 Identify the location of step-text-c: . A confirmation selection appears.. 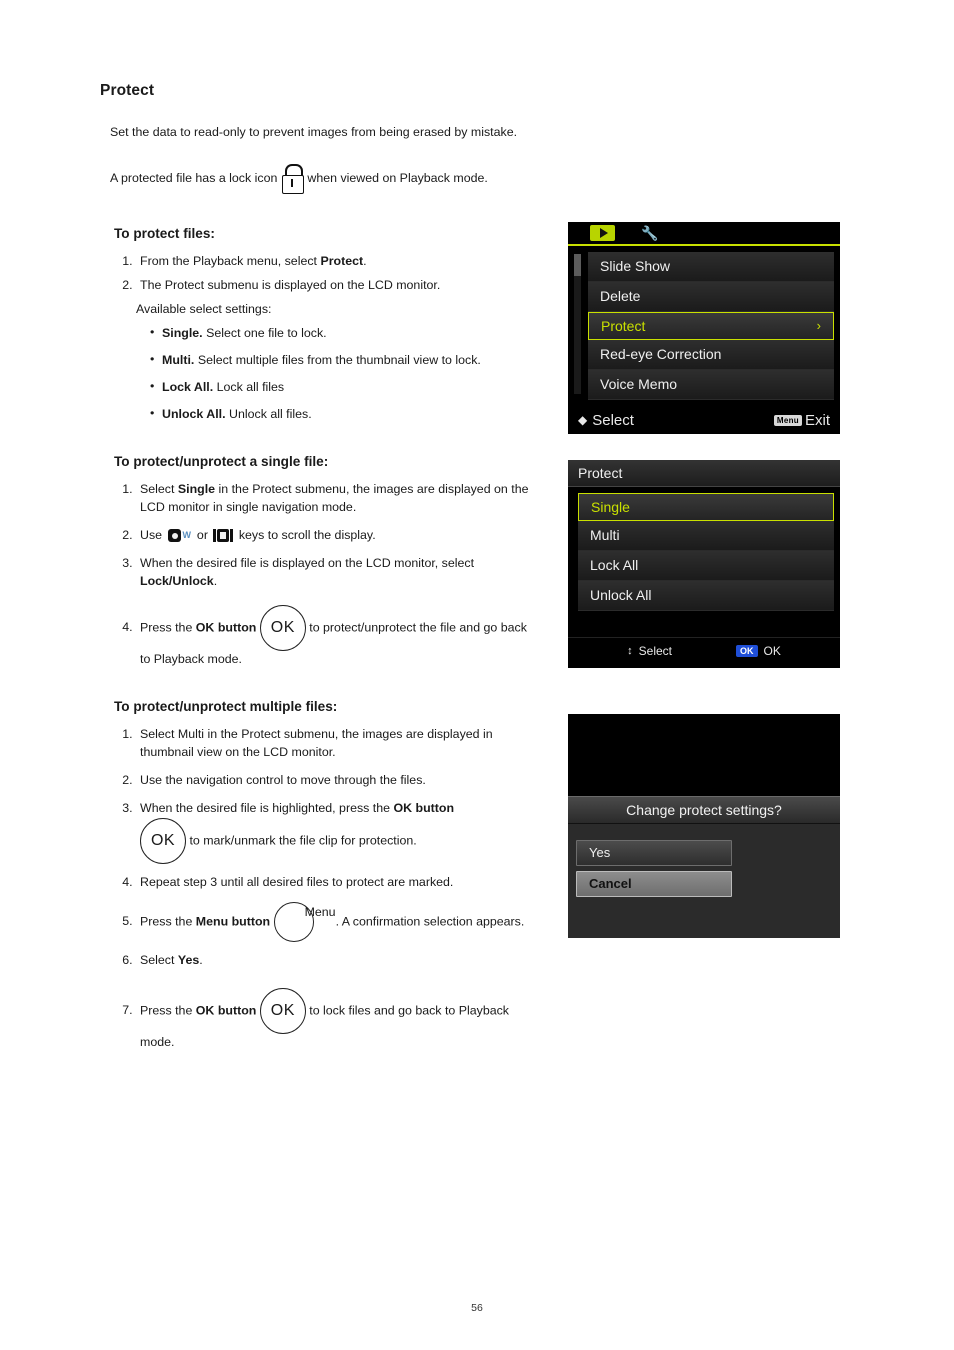
(430, 920).